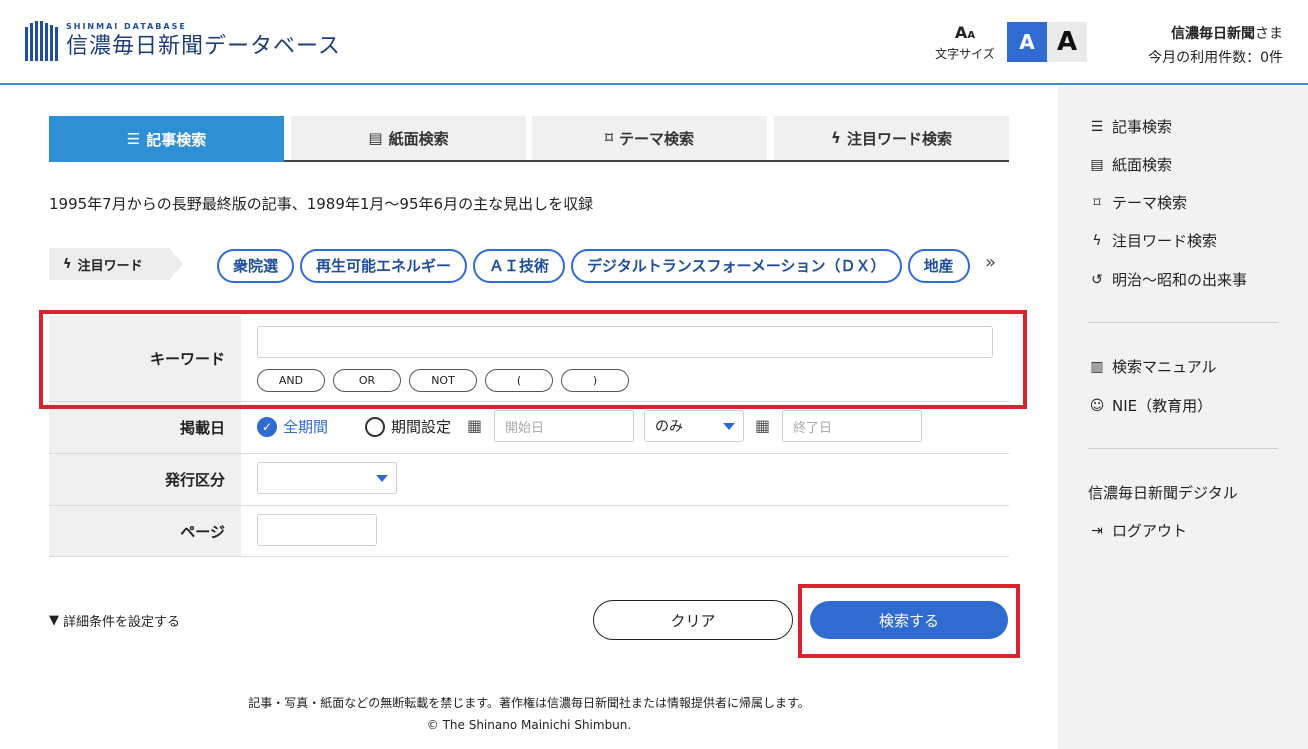 This screenshot has height=749, width=1308. What do you see at coordinates (1215, 58) in the screenshot?
I see `usage-count: 今月の利用件数：0件` at bounding box center [1215, 58].